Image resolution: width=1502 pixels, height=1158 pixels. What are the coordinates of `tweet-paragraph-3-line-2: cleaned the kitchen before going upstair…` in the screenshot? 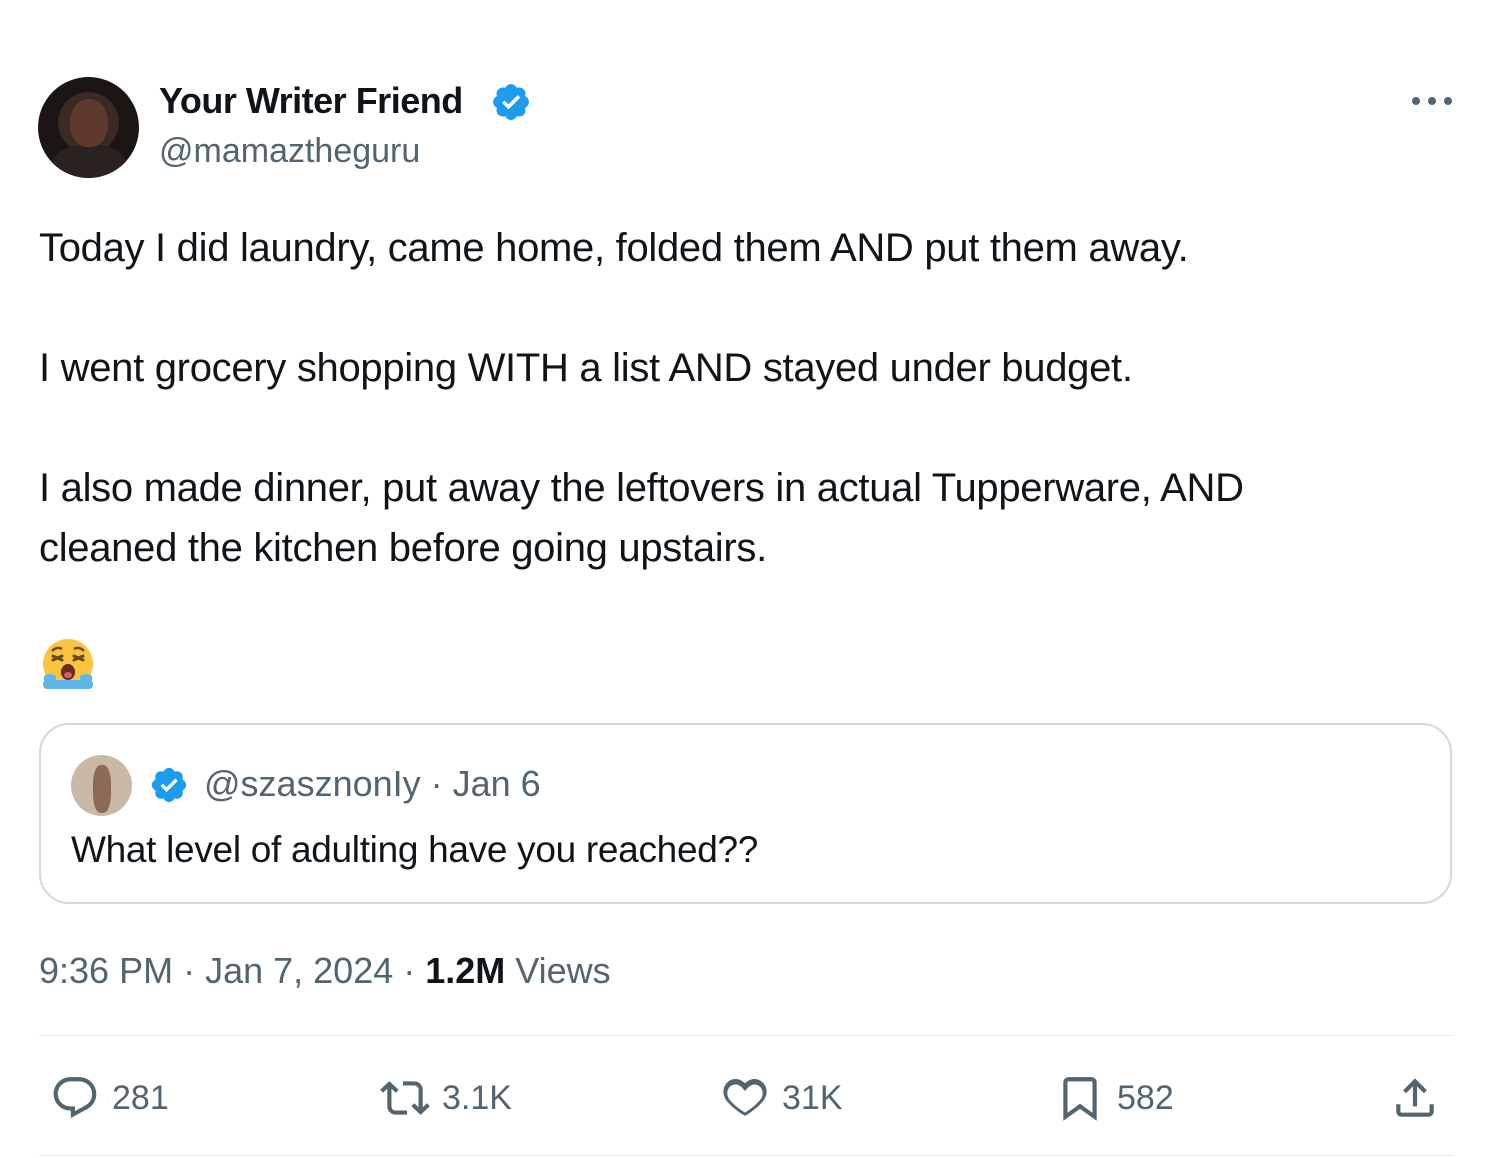 It's located at (403, 548).